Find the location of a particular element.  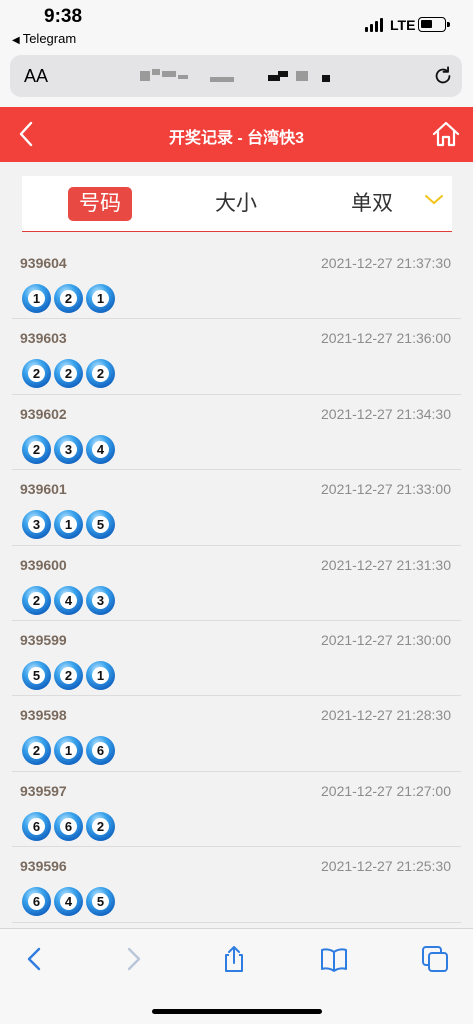

ball-group: 521 is located at coordinates (70, 675).